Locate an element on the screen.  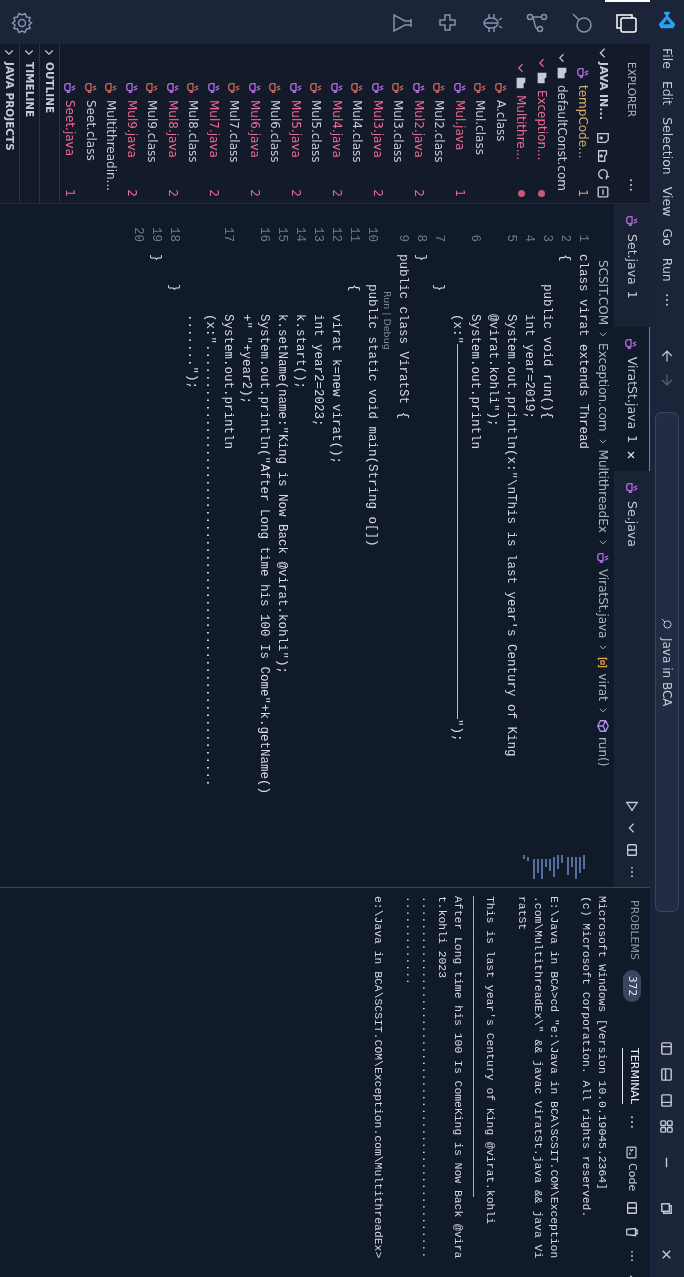
breadcrumb-item: run() is located at coordinates (603, 742).